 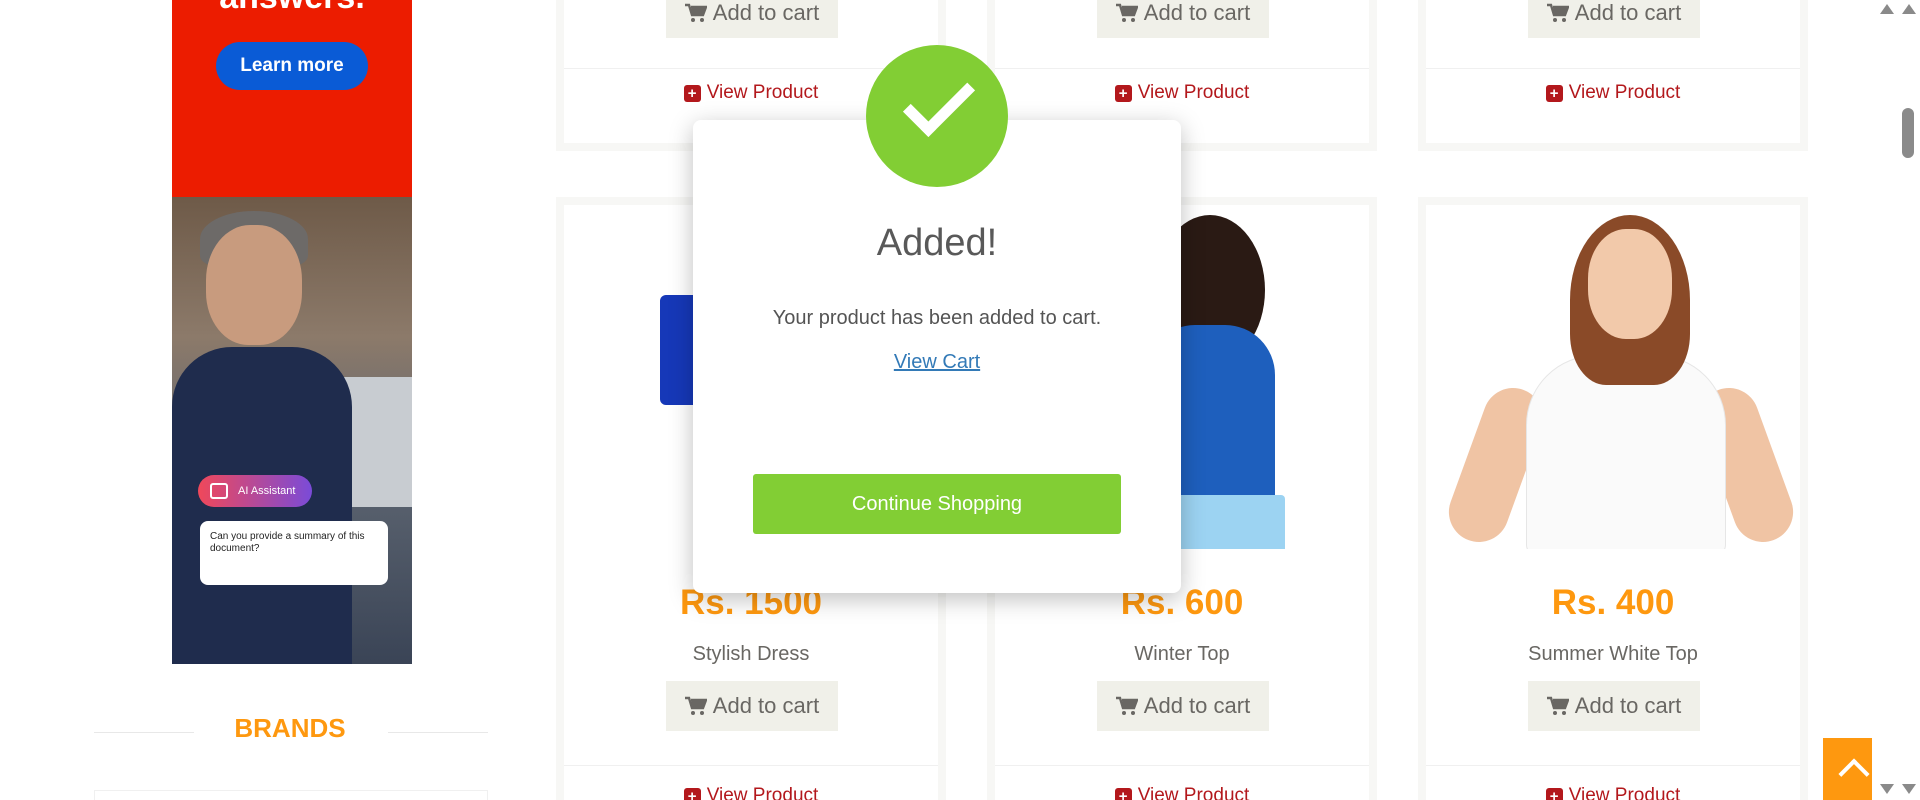 What do you see at coordinates (1182, 654) in the screenshot?
I see `product-name: Winter Top` at bounding box center [1182, 654].